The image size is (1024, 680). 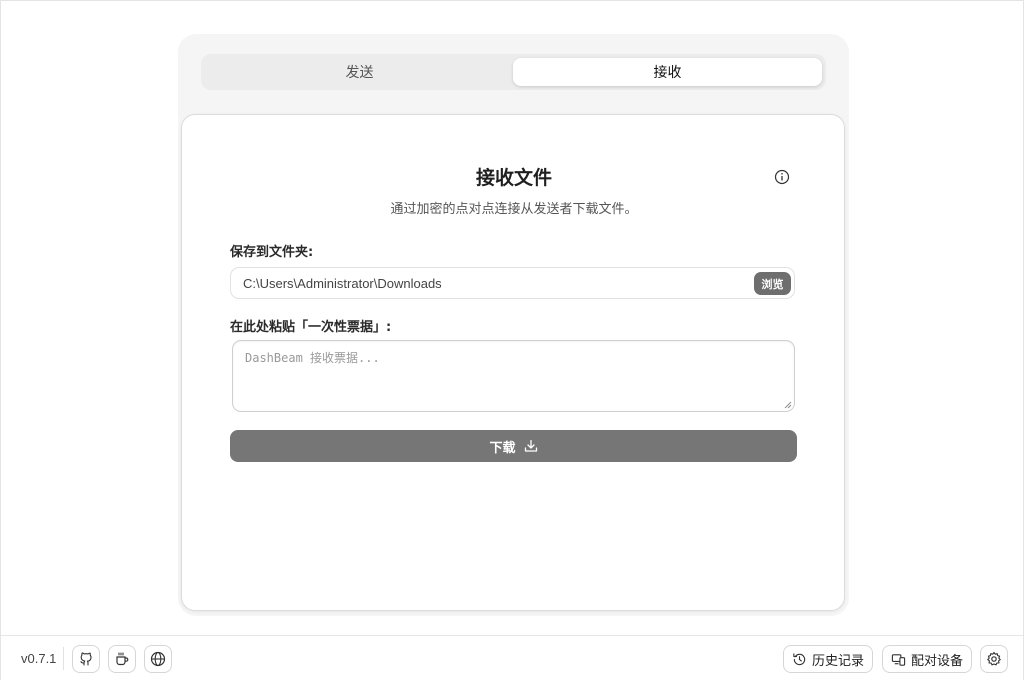 I want to click on tab-send: 发送, so click(x=359, y=72).